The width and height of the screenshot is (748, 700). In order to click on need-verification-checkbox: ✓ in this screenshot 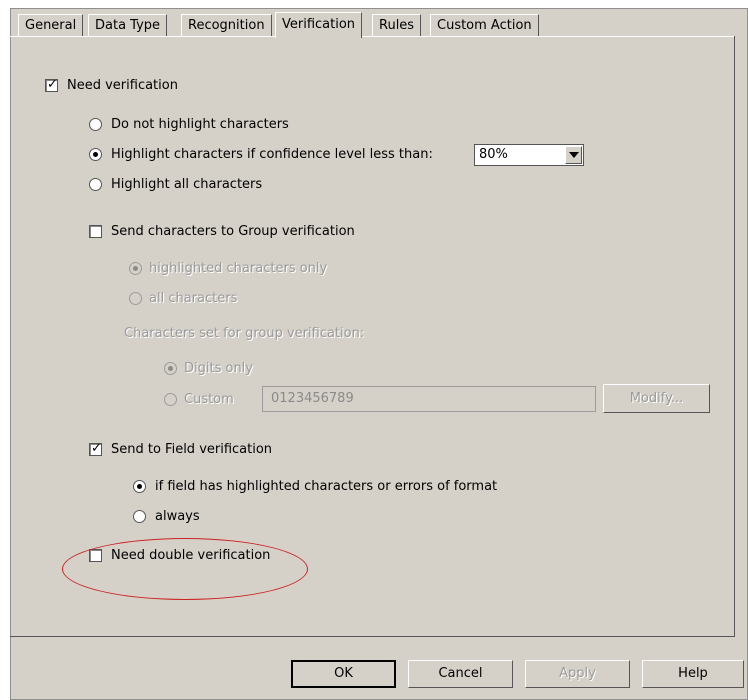, I will do `click(51, 84)`.